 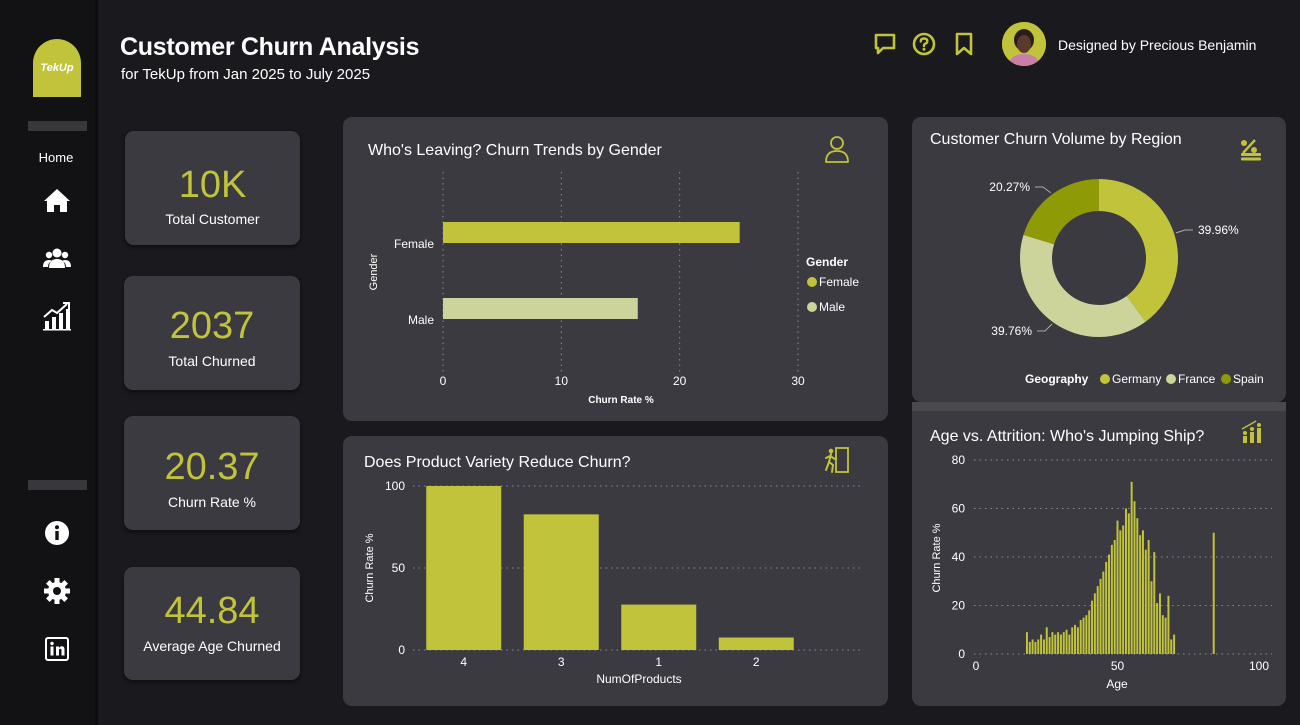 What do you see at coordinates (57, 316) in the screenshot?
I see `analytics-icon` at bounding box center [57, 316].